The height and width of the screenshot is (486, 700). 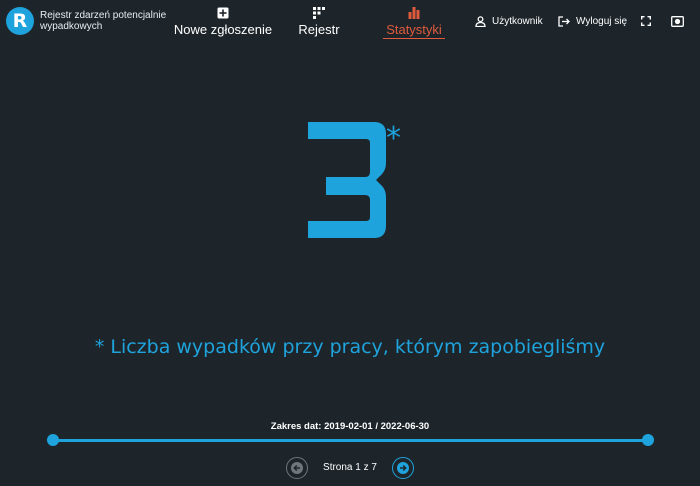 I want to click on logo-letter: R, so click(x=20, y=21).